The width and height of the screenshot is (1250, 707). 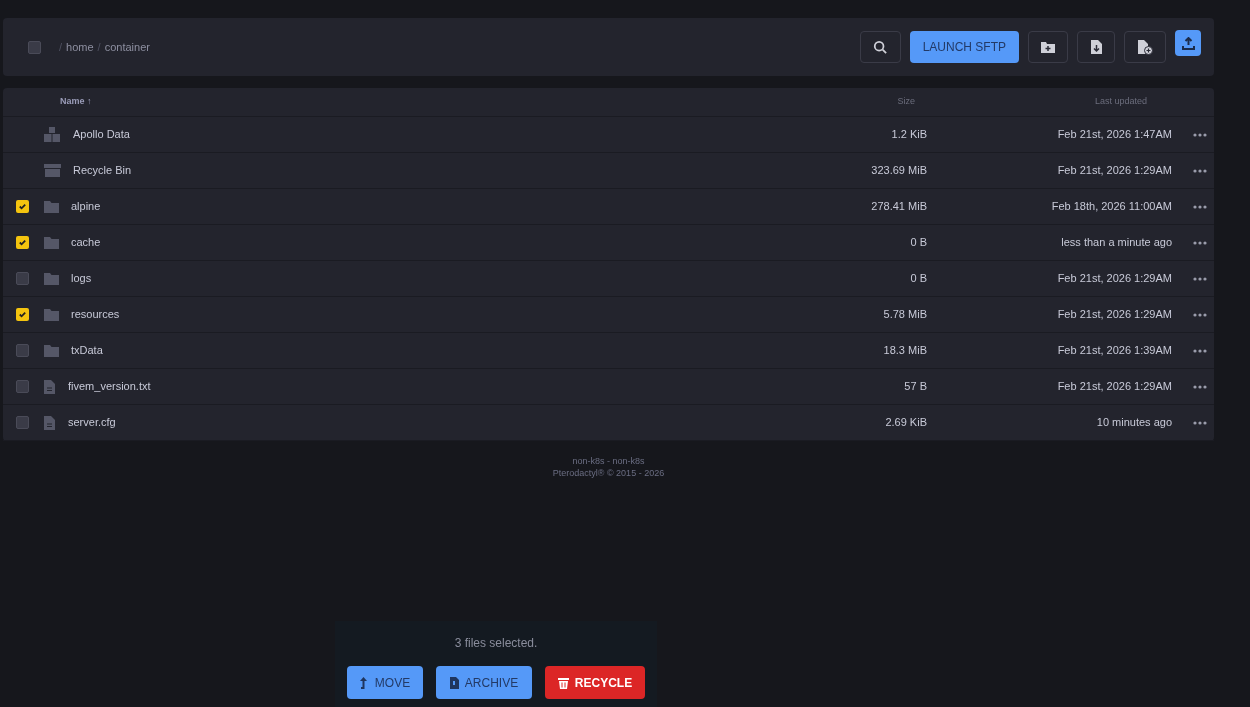 I want to click on dumpster-icon, so click(x=52, y=170).